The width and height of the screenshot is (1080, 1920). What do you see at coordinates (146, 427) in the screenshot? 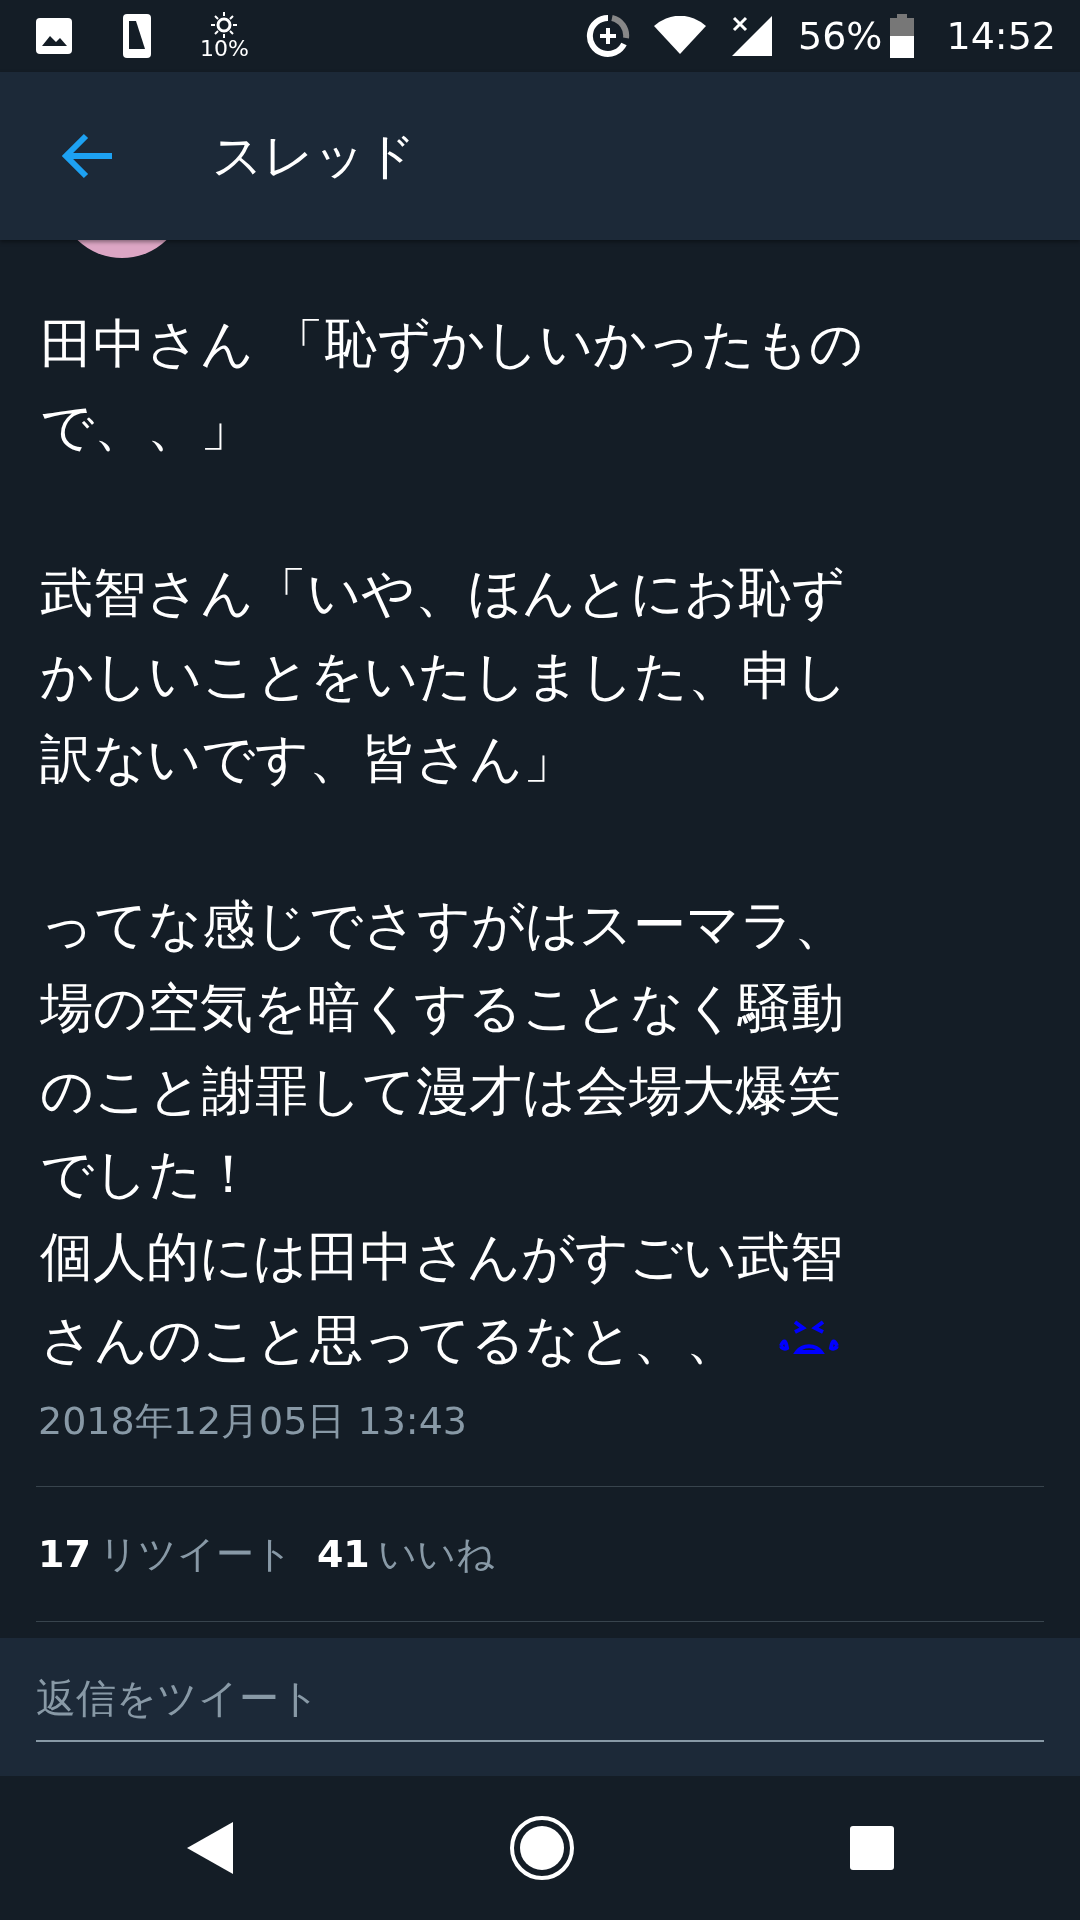
I see `tweet-text: で、、」` at bounding box center [146, 427].